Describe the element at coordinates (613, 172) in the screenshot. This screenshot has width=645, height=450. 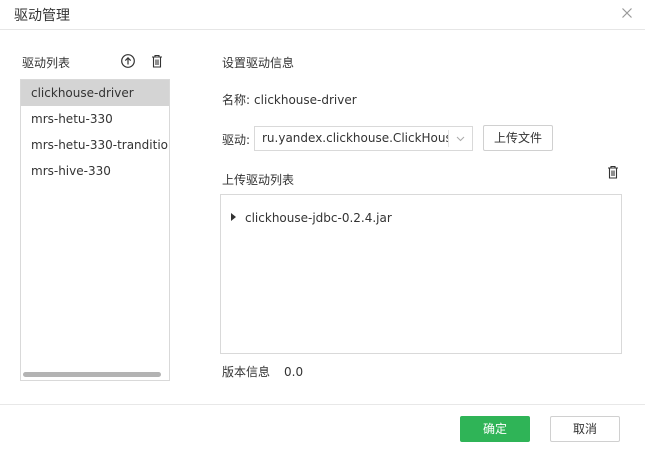
I see `delete-file-icon` at that location.